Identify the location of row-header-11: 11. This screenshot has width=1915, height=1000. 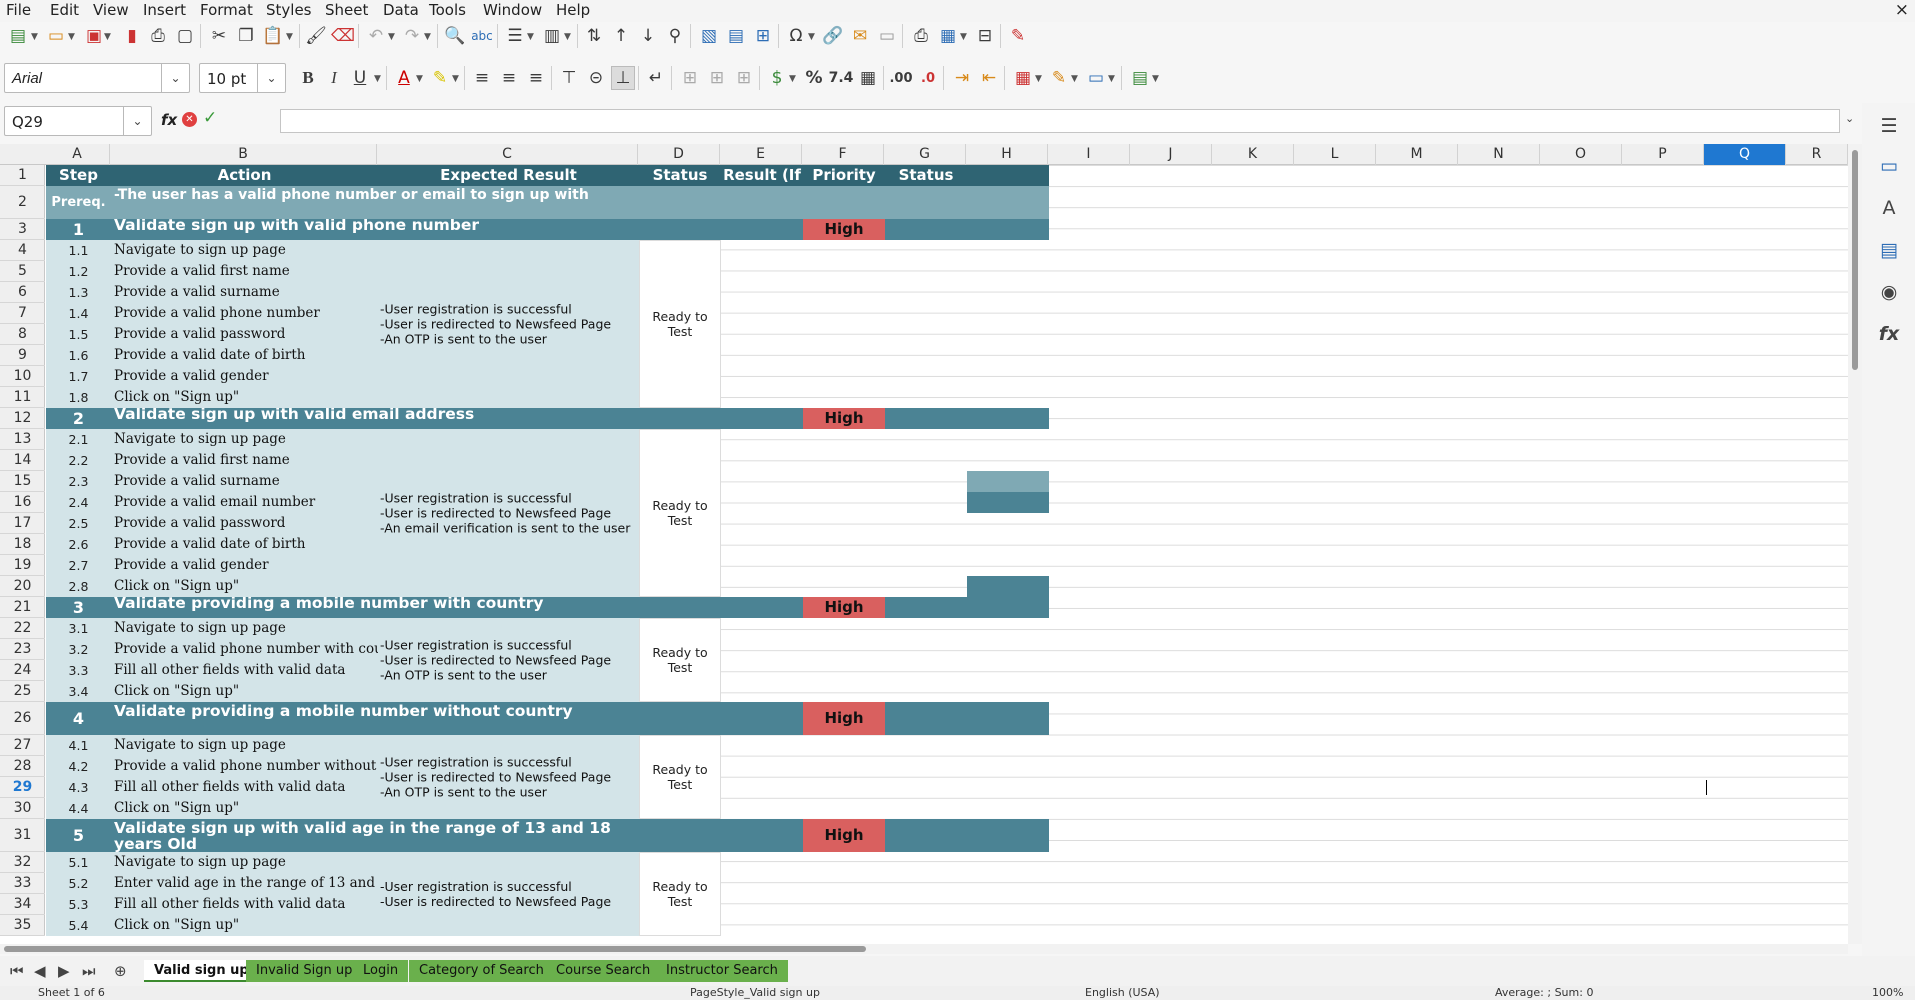
(22, 397).